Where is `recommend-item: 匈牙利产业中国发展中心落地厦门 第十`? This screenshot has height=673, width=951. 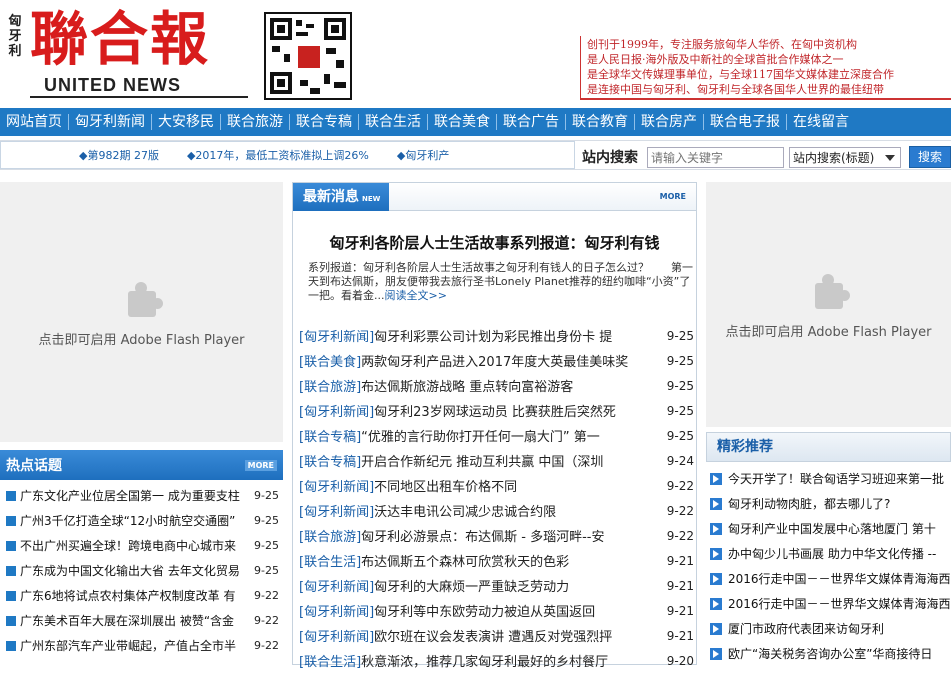 recommend-item: 匈牙利产业中国发展中心落地厦门 第十 is located at coordinates (828, 528).